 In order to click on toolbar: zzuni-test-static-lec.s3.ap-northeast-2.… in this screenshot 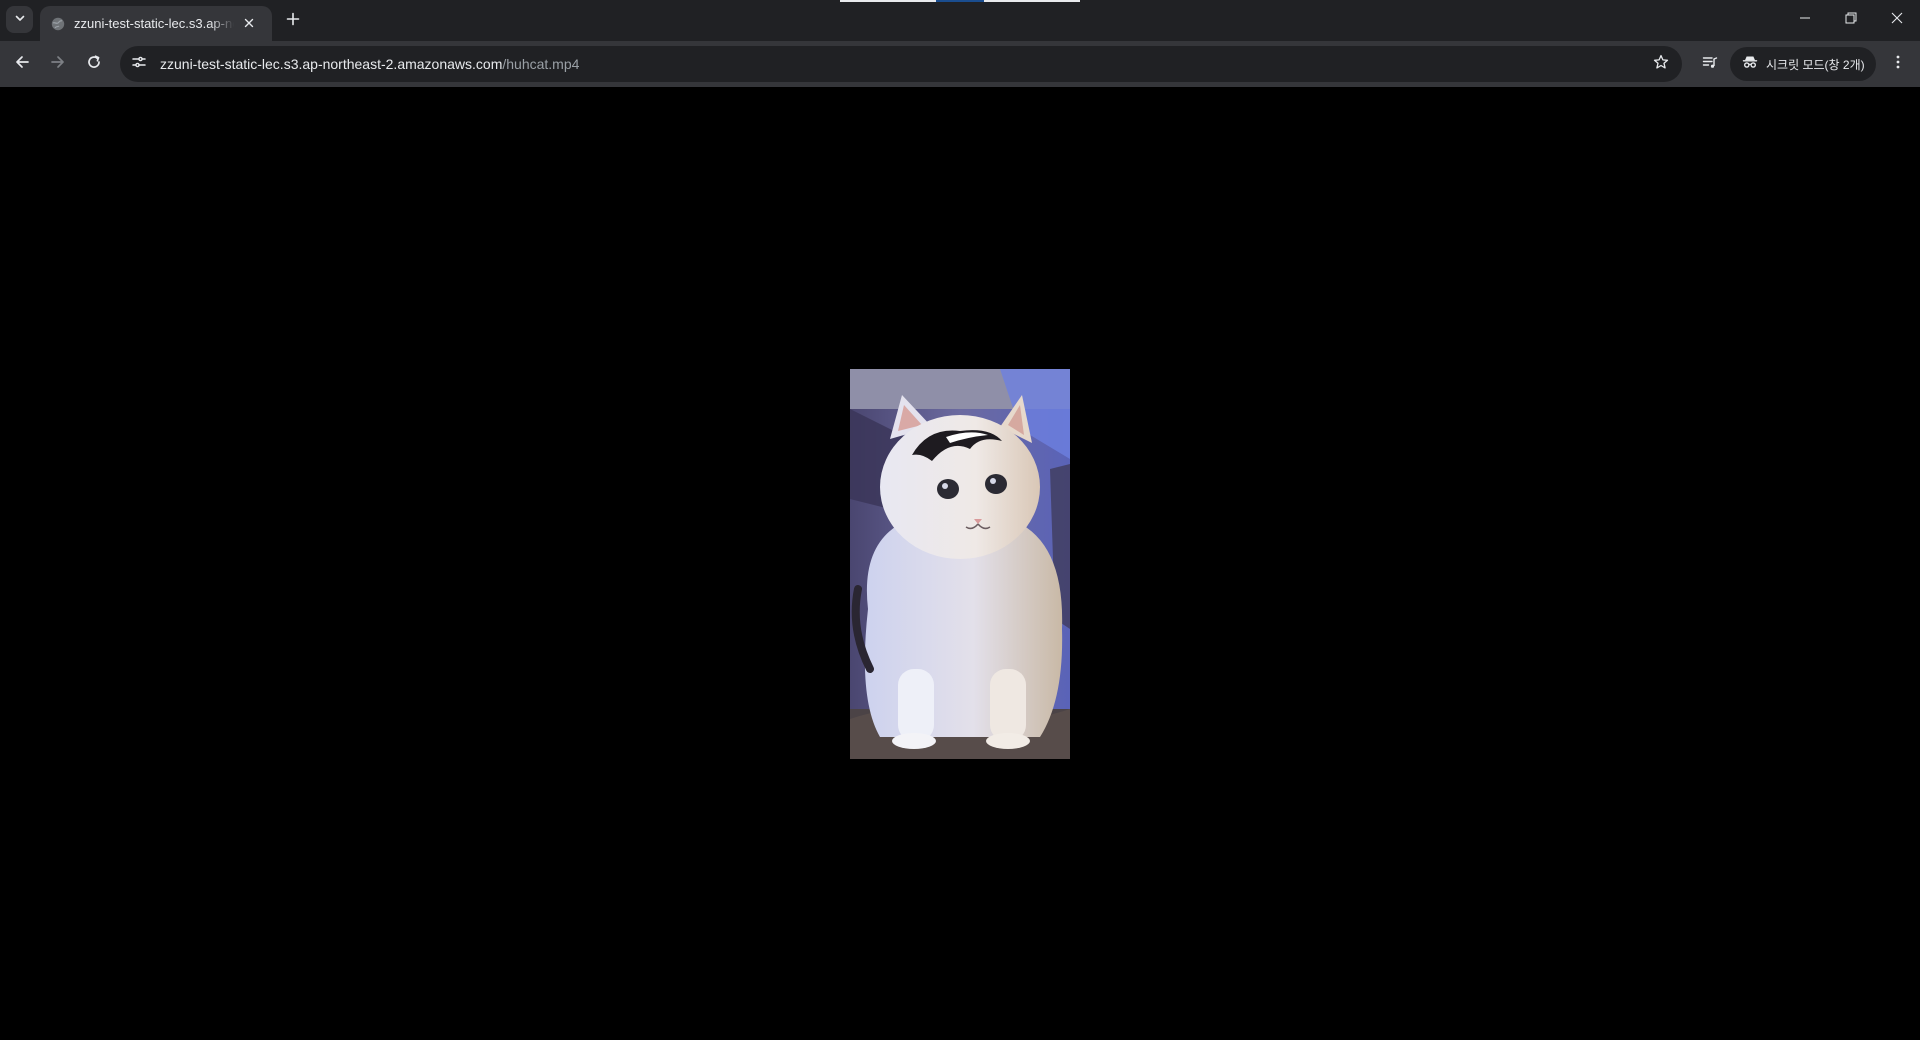, I will do `click(960, 64)`.